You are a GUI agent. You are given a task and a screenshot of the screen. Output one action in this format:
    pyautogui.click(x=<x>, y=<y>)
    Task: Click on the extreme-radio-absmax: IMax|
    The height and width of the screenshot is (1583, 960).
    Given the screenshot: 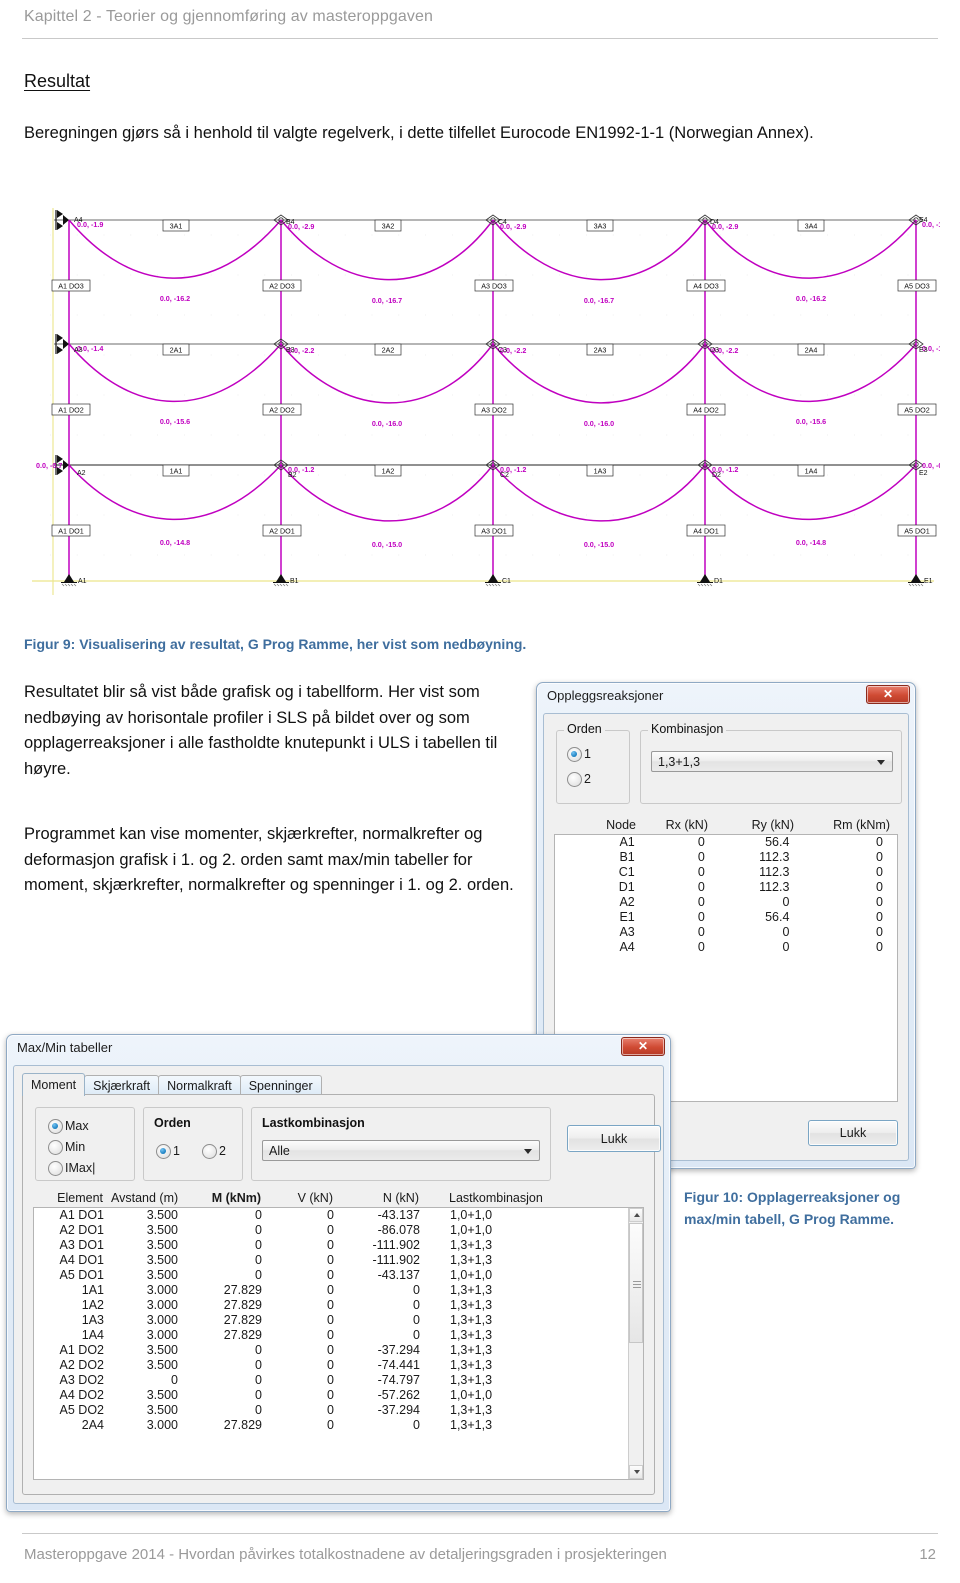 What is the action you would take?
    pyautogui.click(x=71, y=1168)
    